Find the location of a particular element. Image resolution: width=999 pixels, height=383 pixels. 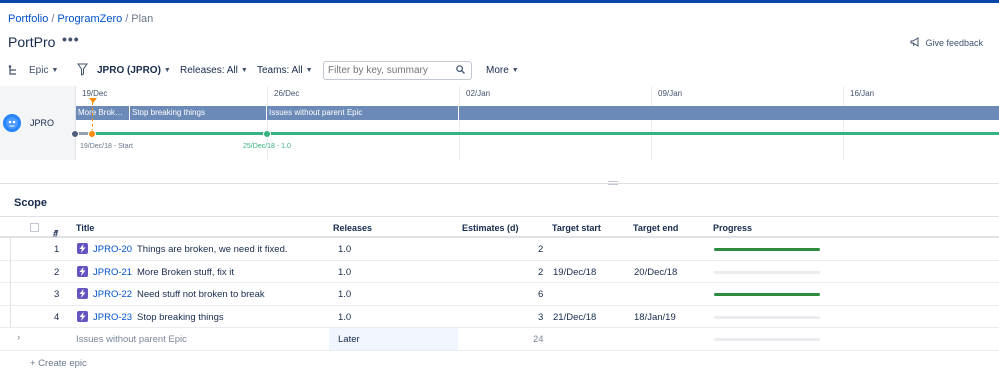

pane-divider is located at coordinates (499, 183).